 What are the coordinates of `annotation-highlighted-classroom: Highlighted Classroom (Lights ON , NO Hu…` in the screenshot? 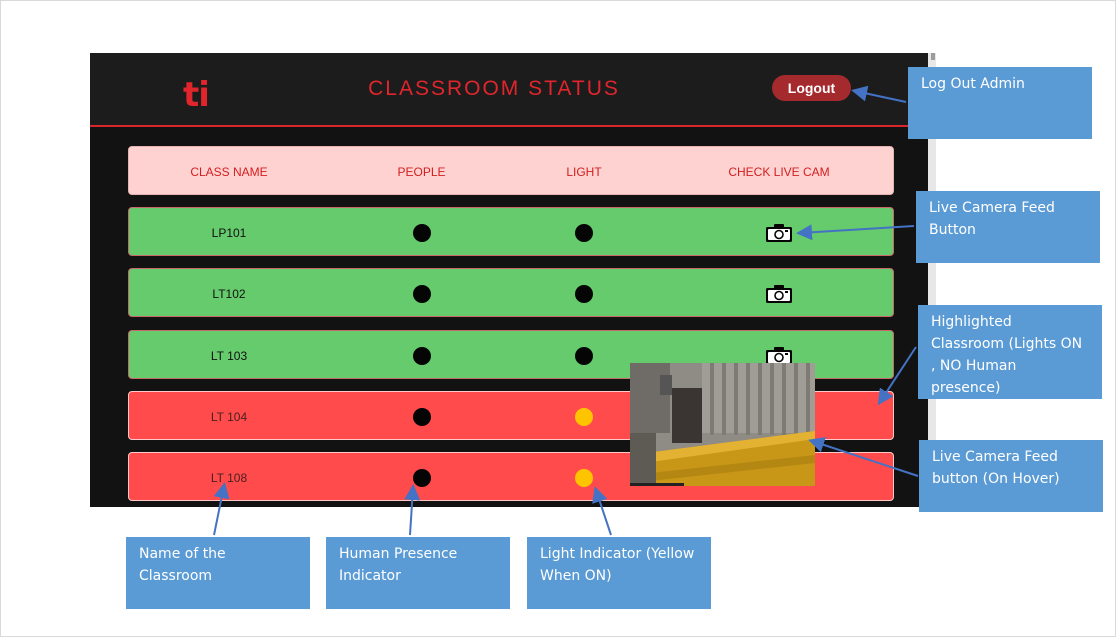 It's located at (1010, 352).